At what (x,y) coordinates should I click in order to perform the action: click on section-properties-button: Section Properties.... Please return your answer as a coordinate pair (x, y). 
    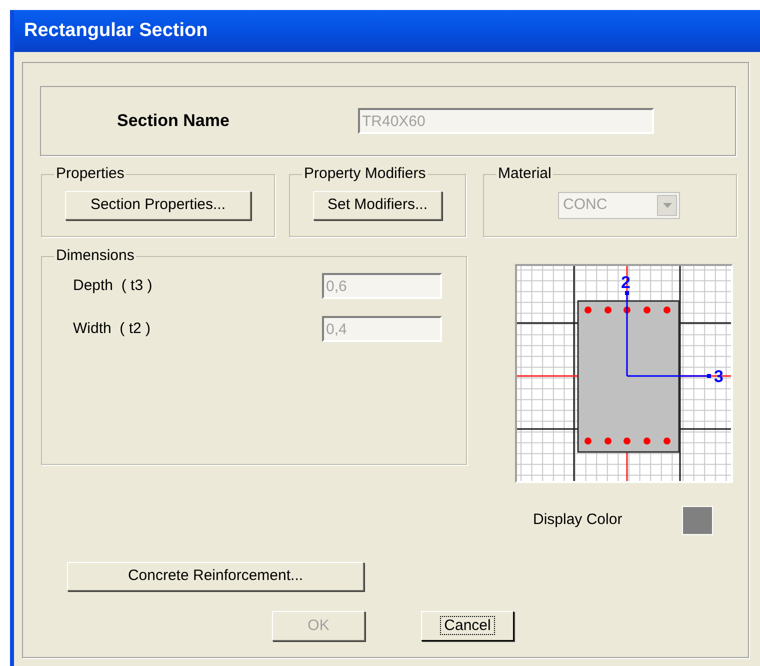
    Looking at the image, I should click on (158, 205).